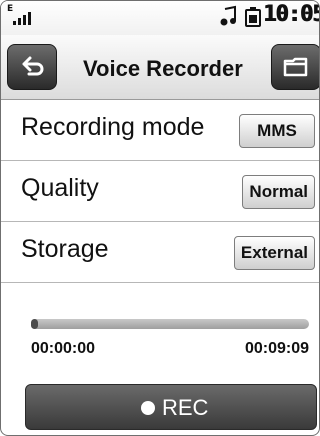  What do you see at coordinates (65, 249) in the screenshot?
I see `setting-label: Storage` at bounding box center [65, 249].